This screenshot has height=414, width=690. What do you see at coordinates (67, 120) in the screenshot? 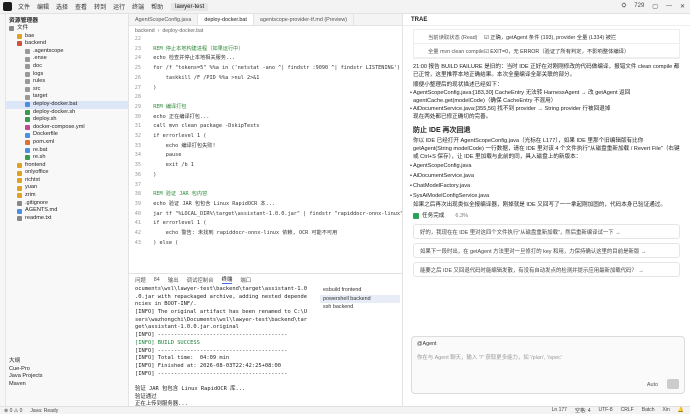
I see `tree-item: deploy.sh` at bounding box center [67, 120].